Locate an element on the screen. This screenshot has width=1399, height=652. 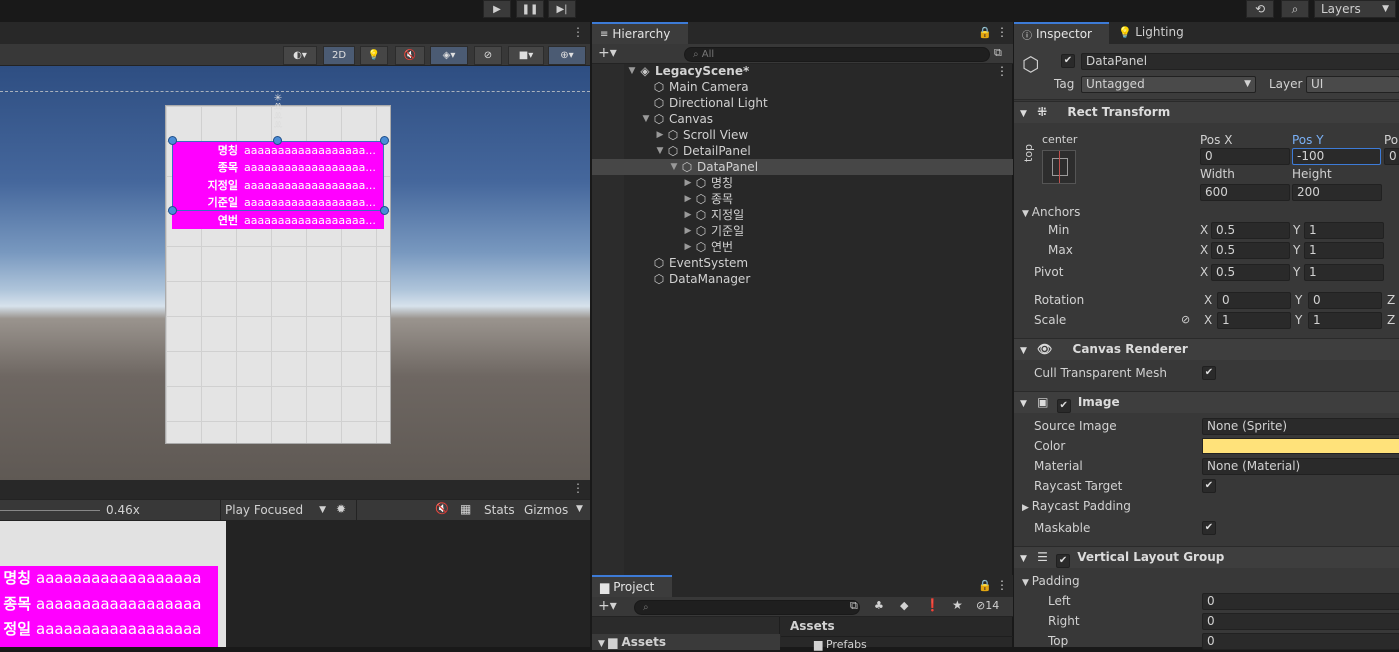
hierarchy-search-input: ⌕ All is located at coordinates (837, 54).